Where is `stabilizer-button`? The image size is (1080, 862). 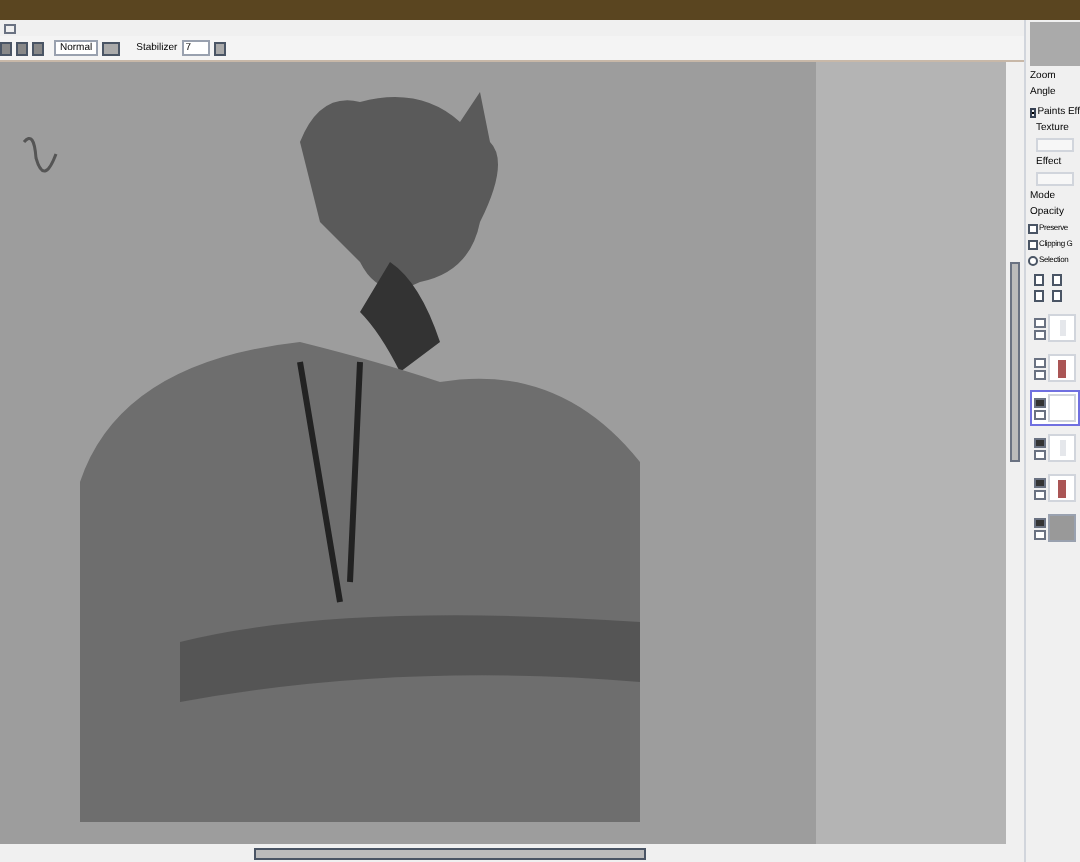 stabilizer-button is located at coordinates (219, 48).